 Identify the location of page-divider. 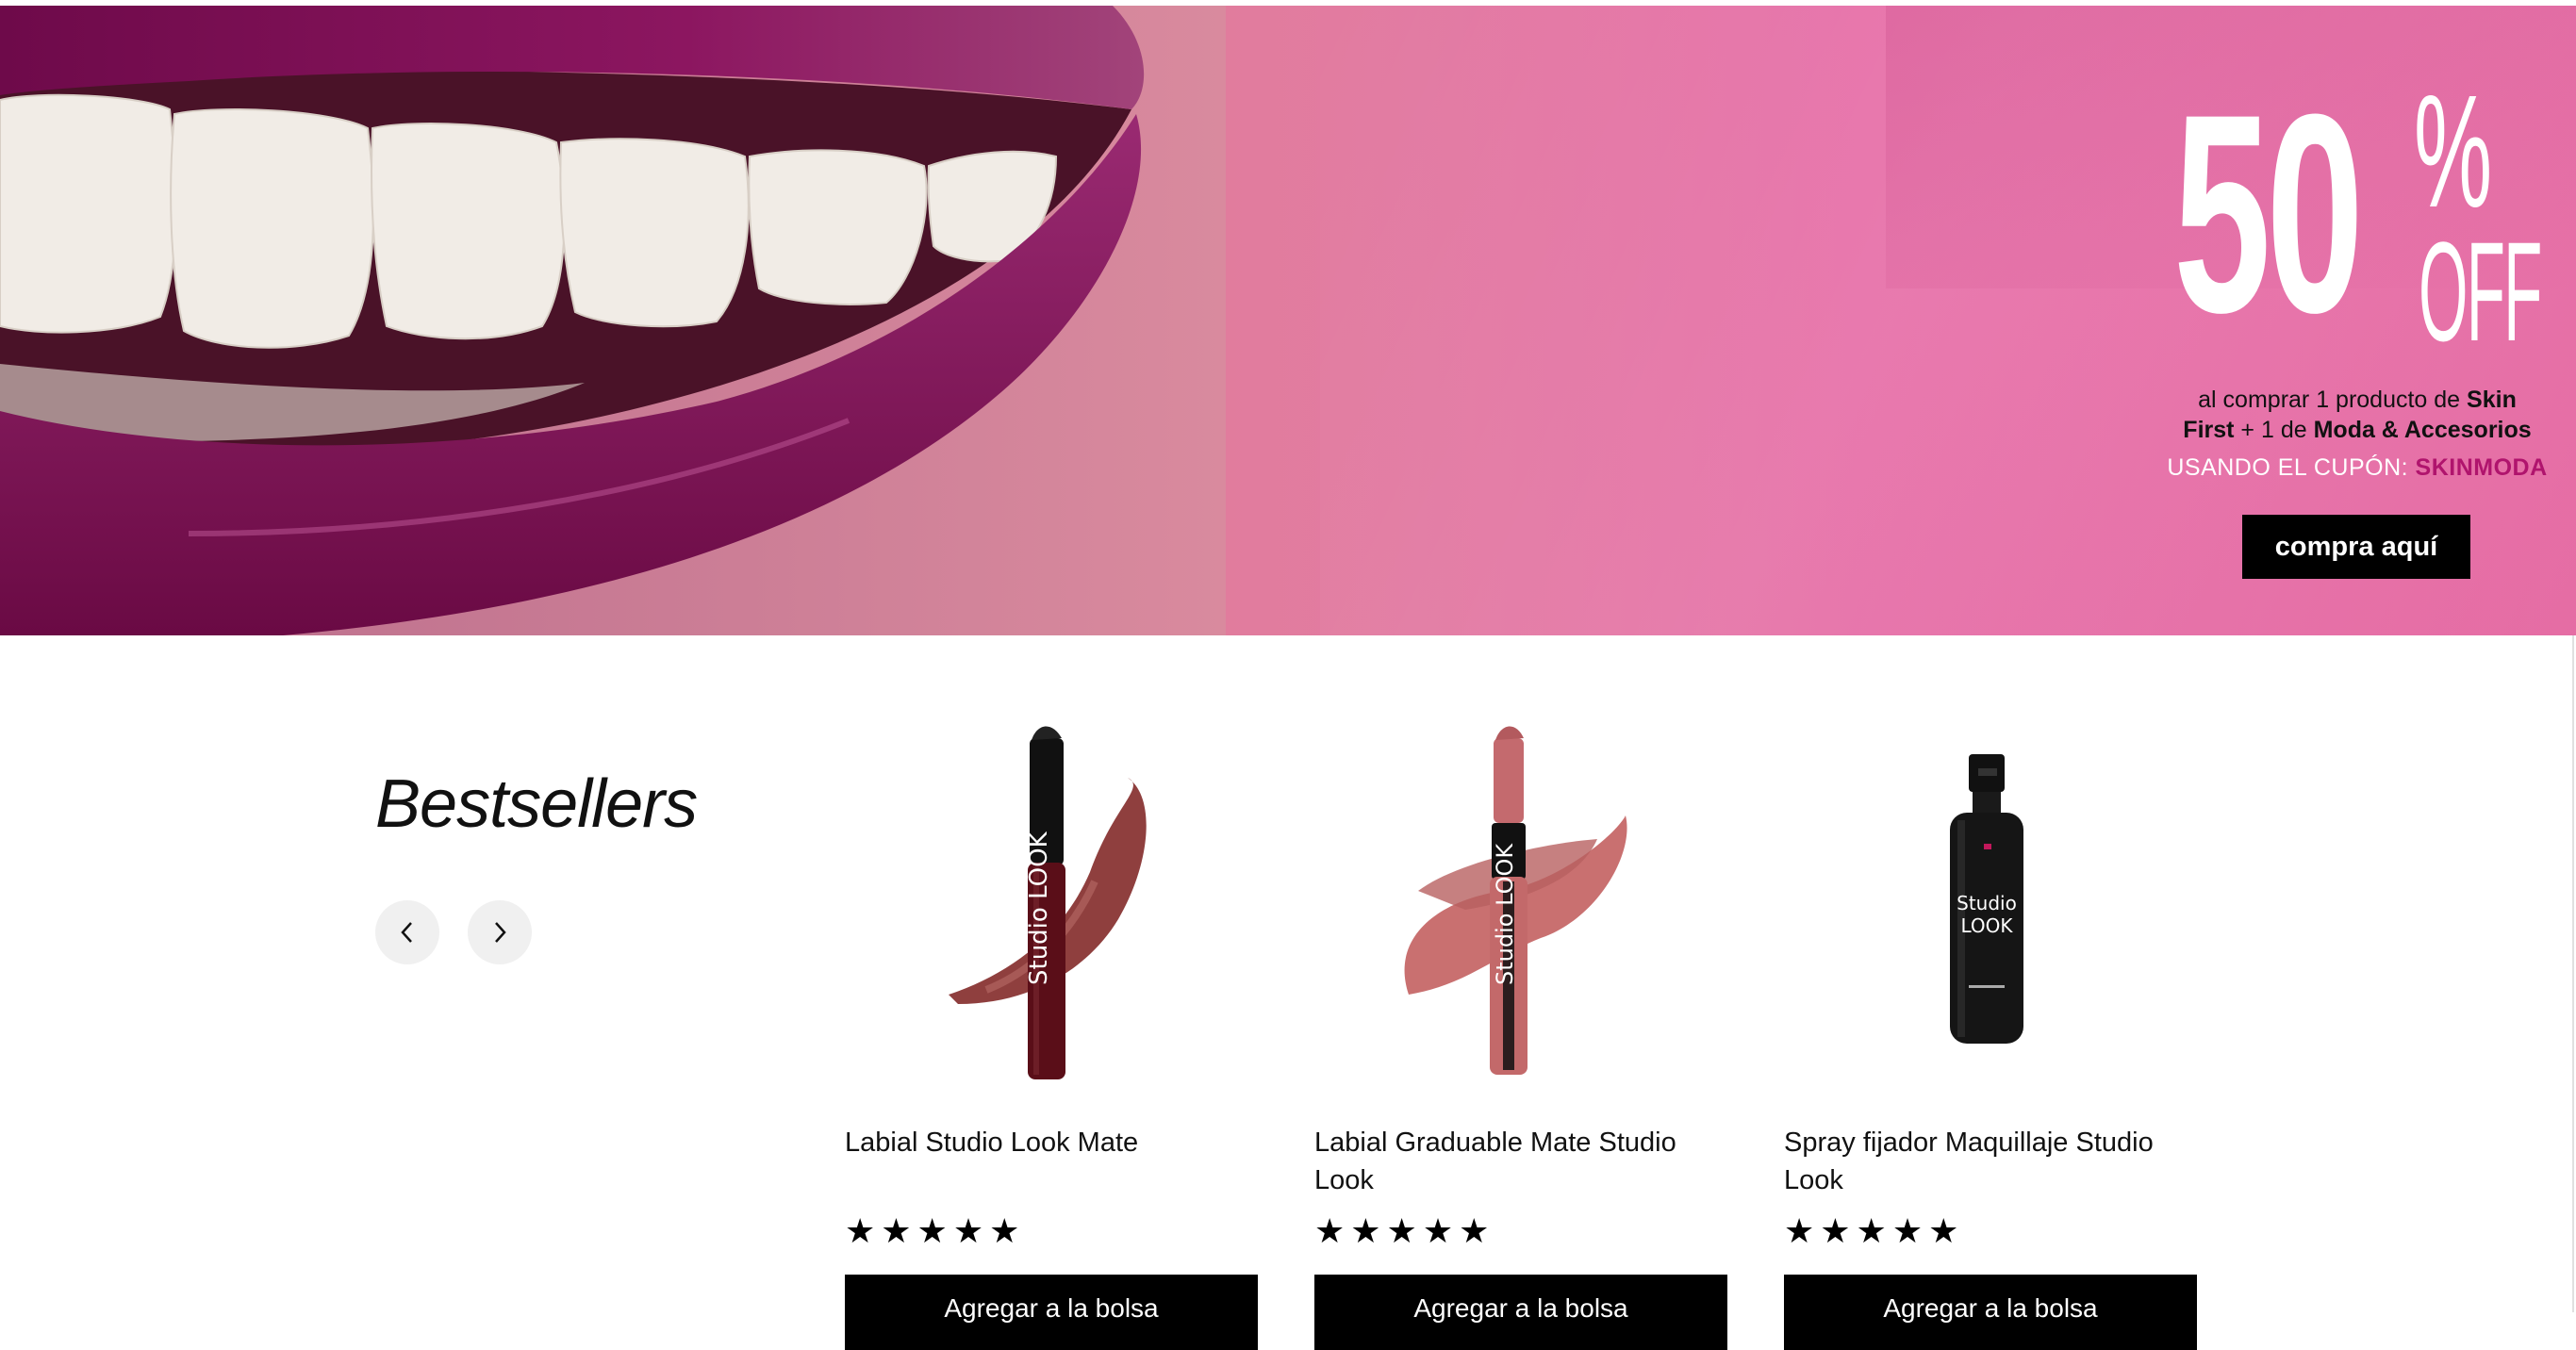
(2573, 973).